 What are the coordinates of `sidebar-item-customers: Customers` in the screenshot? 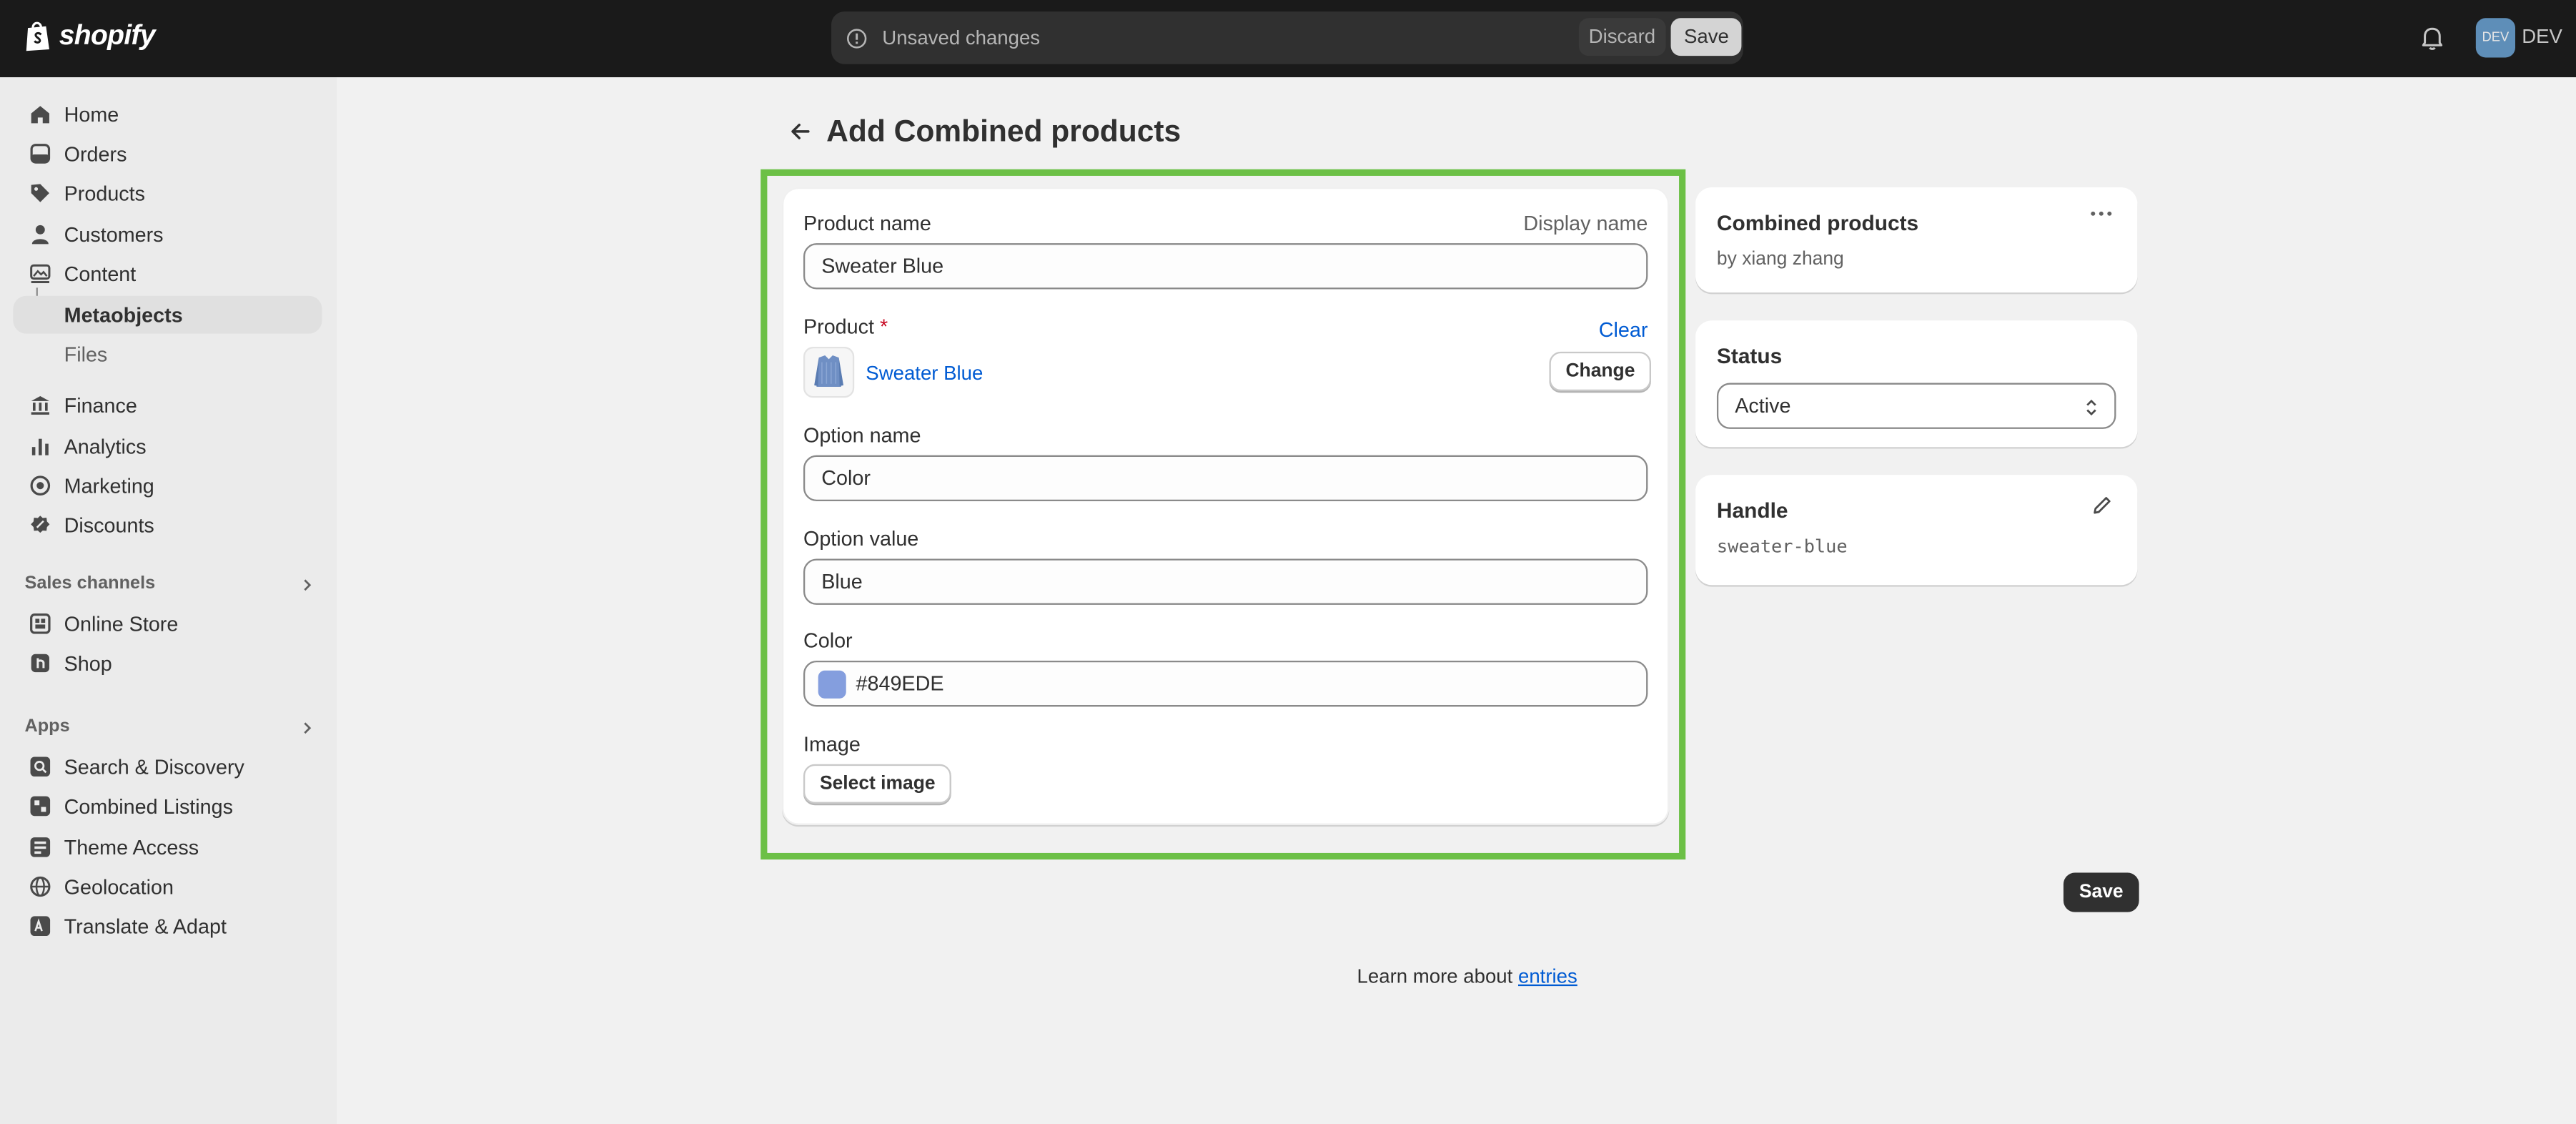 It's located at (167, 234).